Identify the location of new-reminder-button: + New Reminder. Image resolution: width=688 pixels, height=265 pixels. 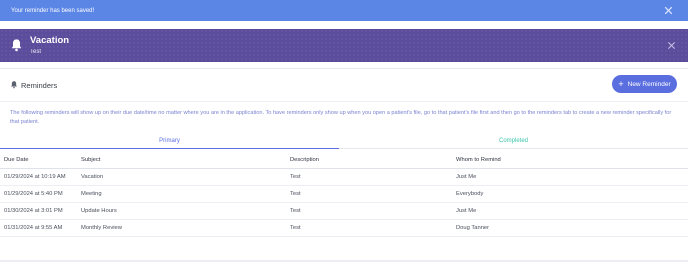
(644, 84).